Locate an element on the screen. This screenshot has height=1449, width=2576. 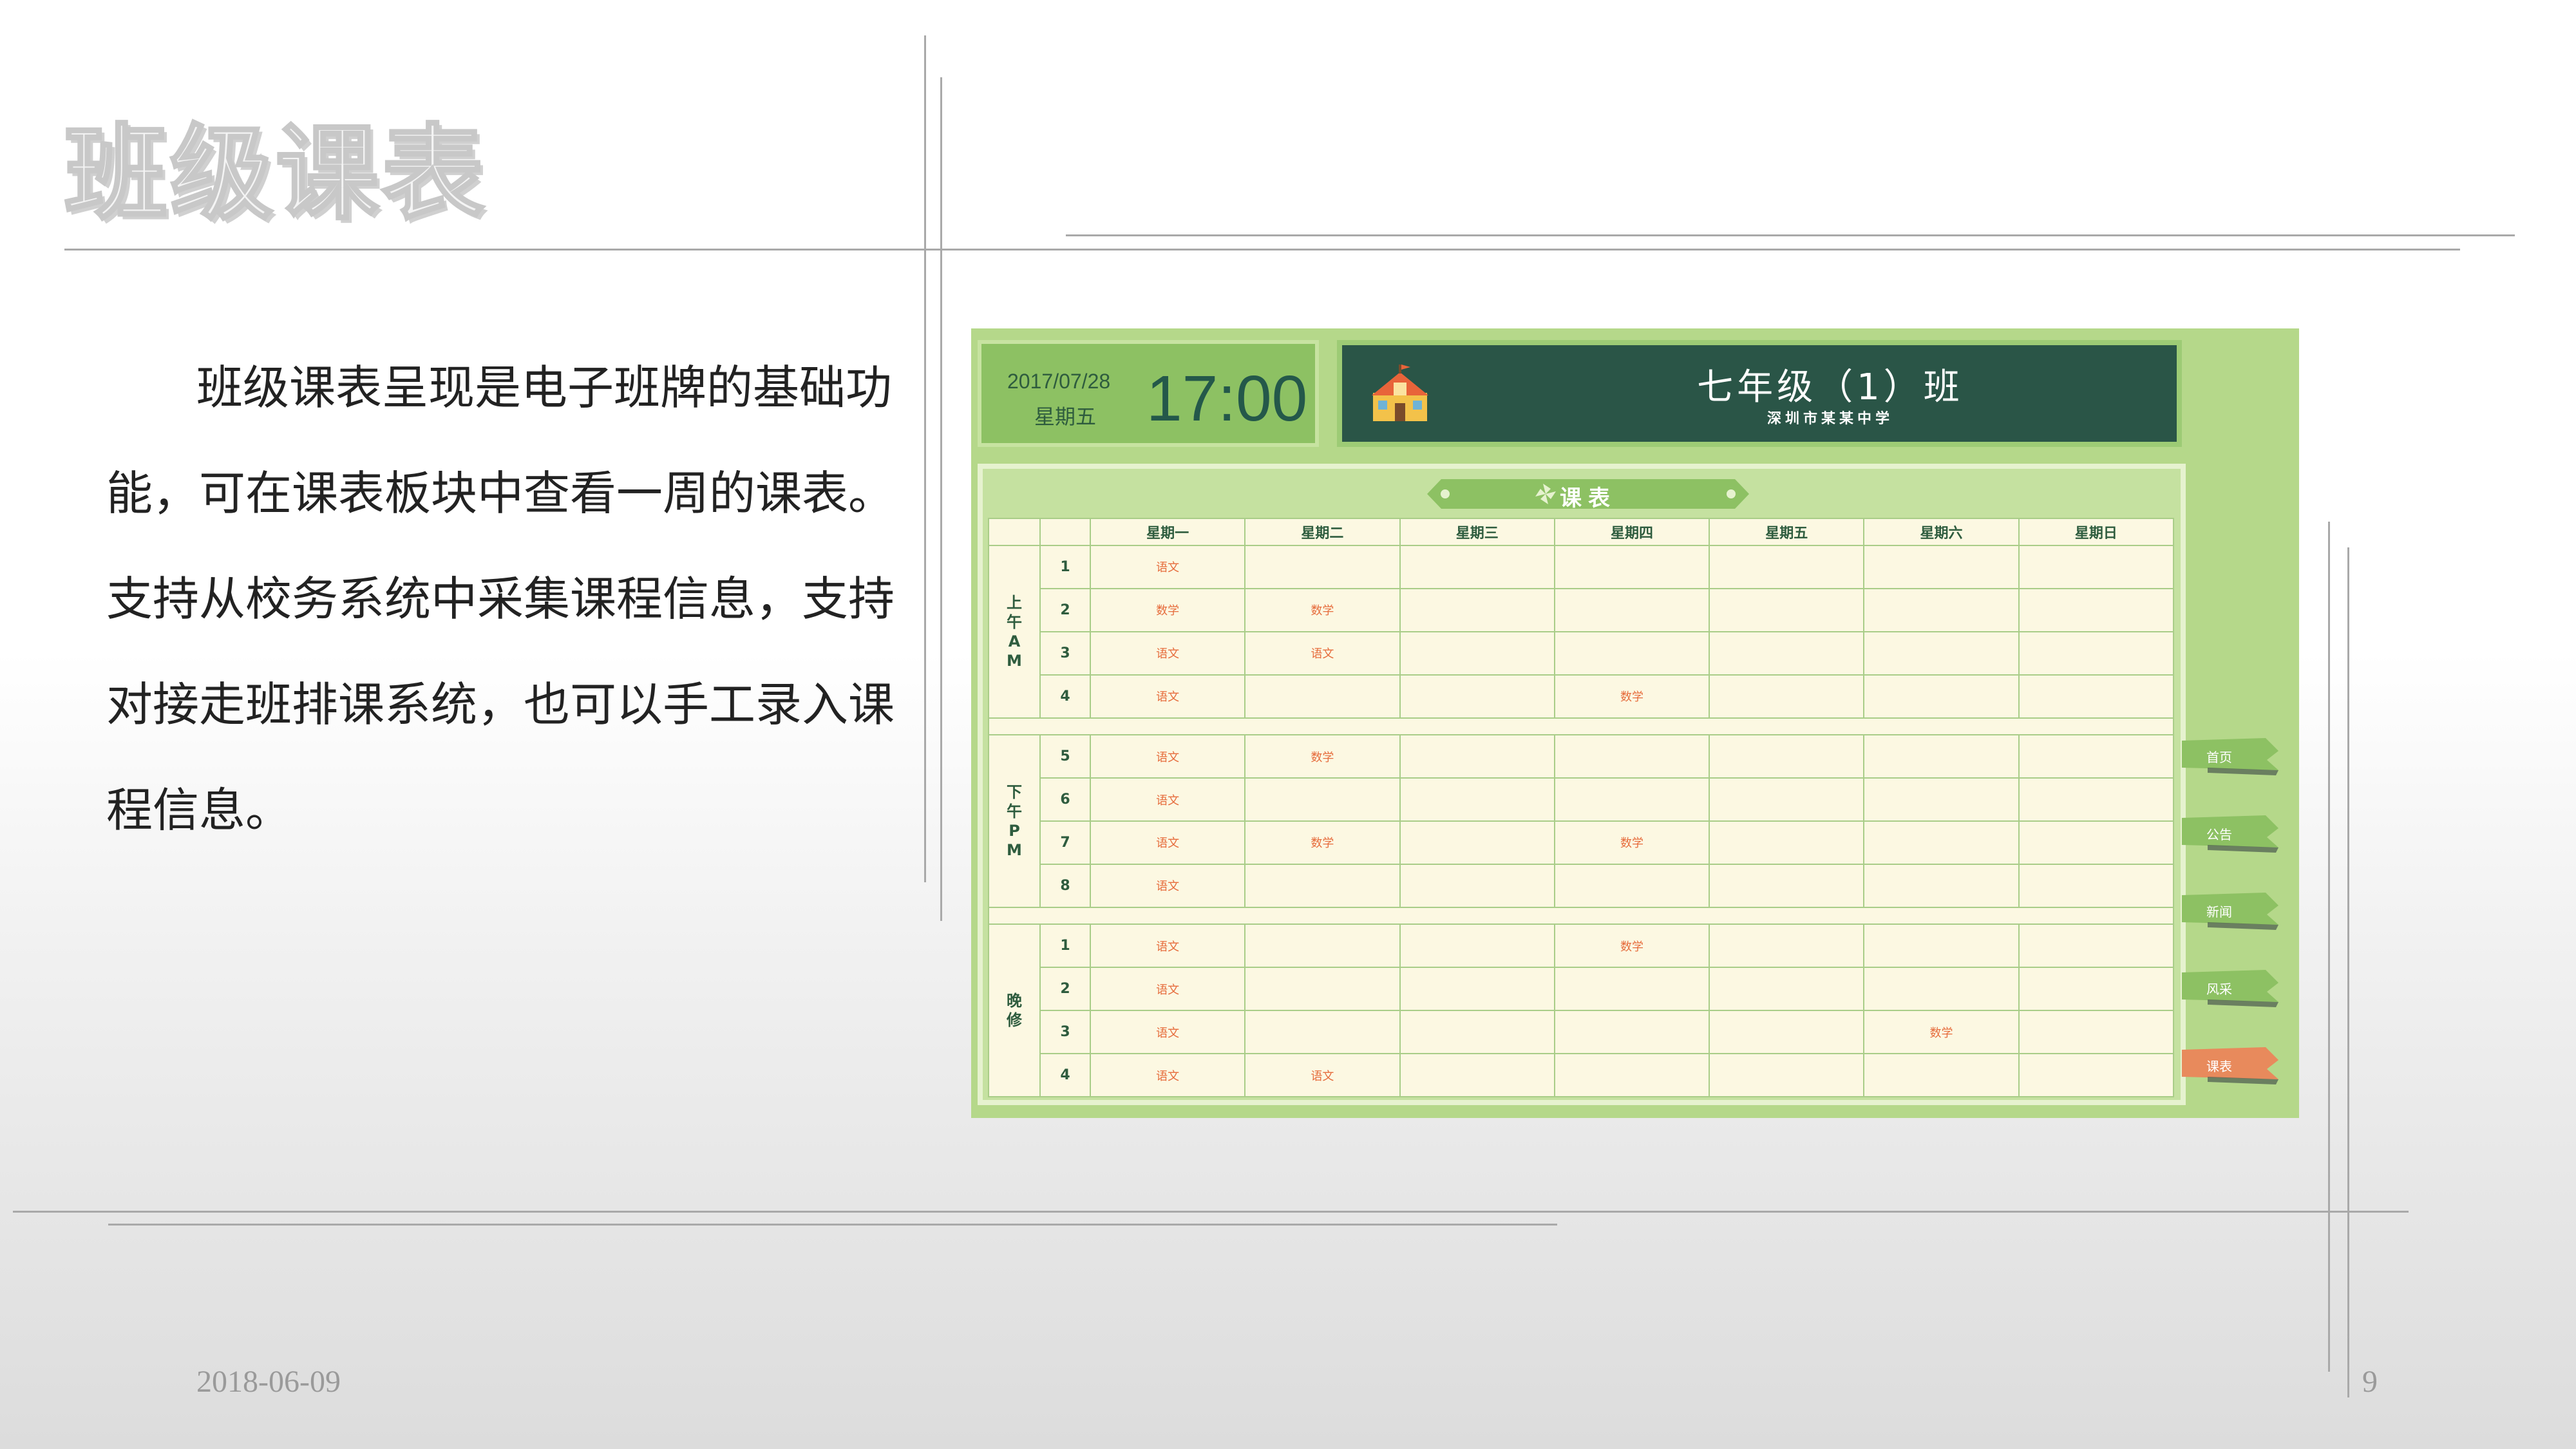
period-number: 3 is located at coordinates (1065, 653).